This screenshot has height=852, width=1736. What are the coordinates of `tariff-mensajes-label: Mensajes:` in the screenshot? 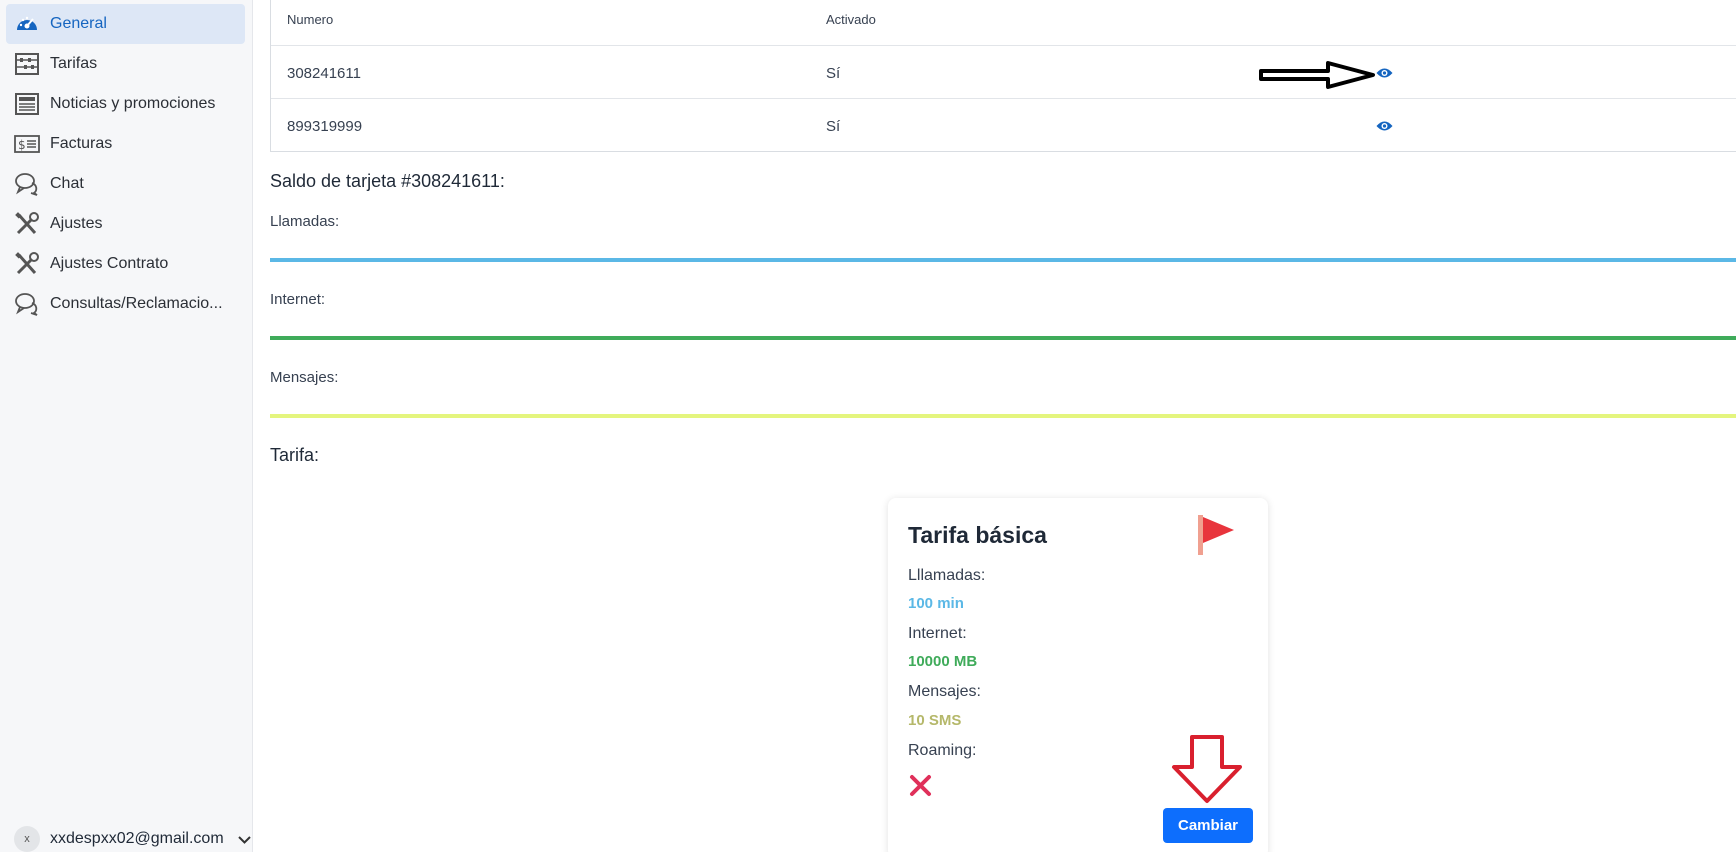 It's located at (944, 691).